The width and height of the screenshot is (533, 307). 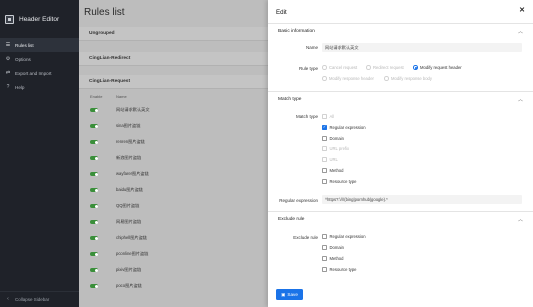 What do you see at coordinates (522, 10) in the screenshot?
I see `close-icon: ✕` at bounding box center [522, 10].